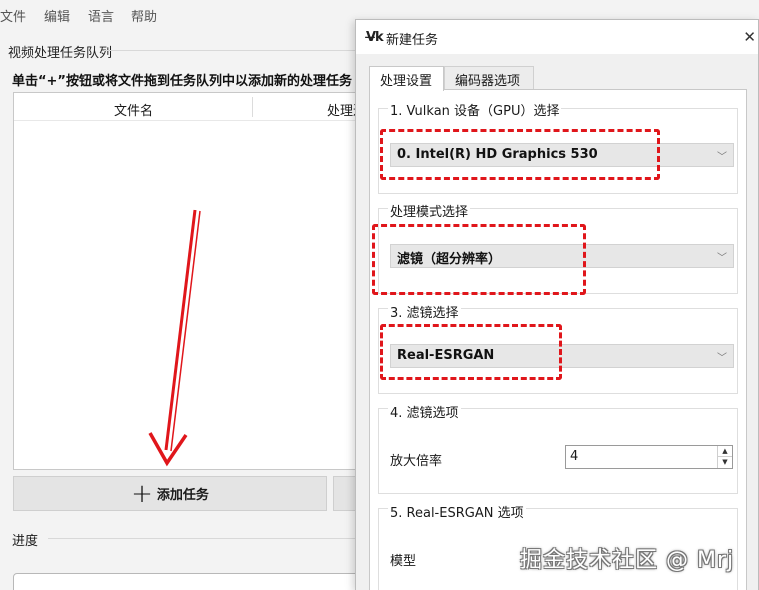 This screenshot has height=590, width=759. What do you see at coordinates (520, 154) in the screenshot?
I see `highlight-box-vulkan` at bounding box center [520, 154].